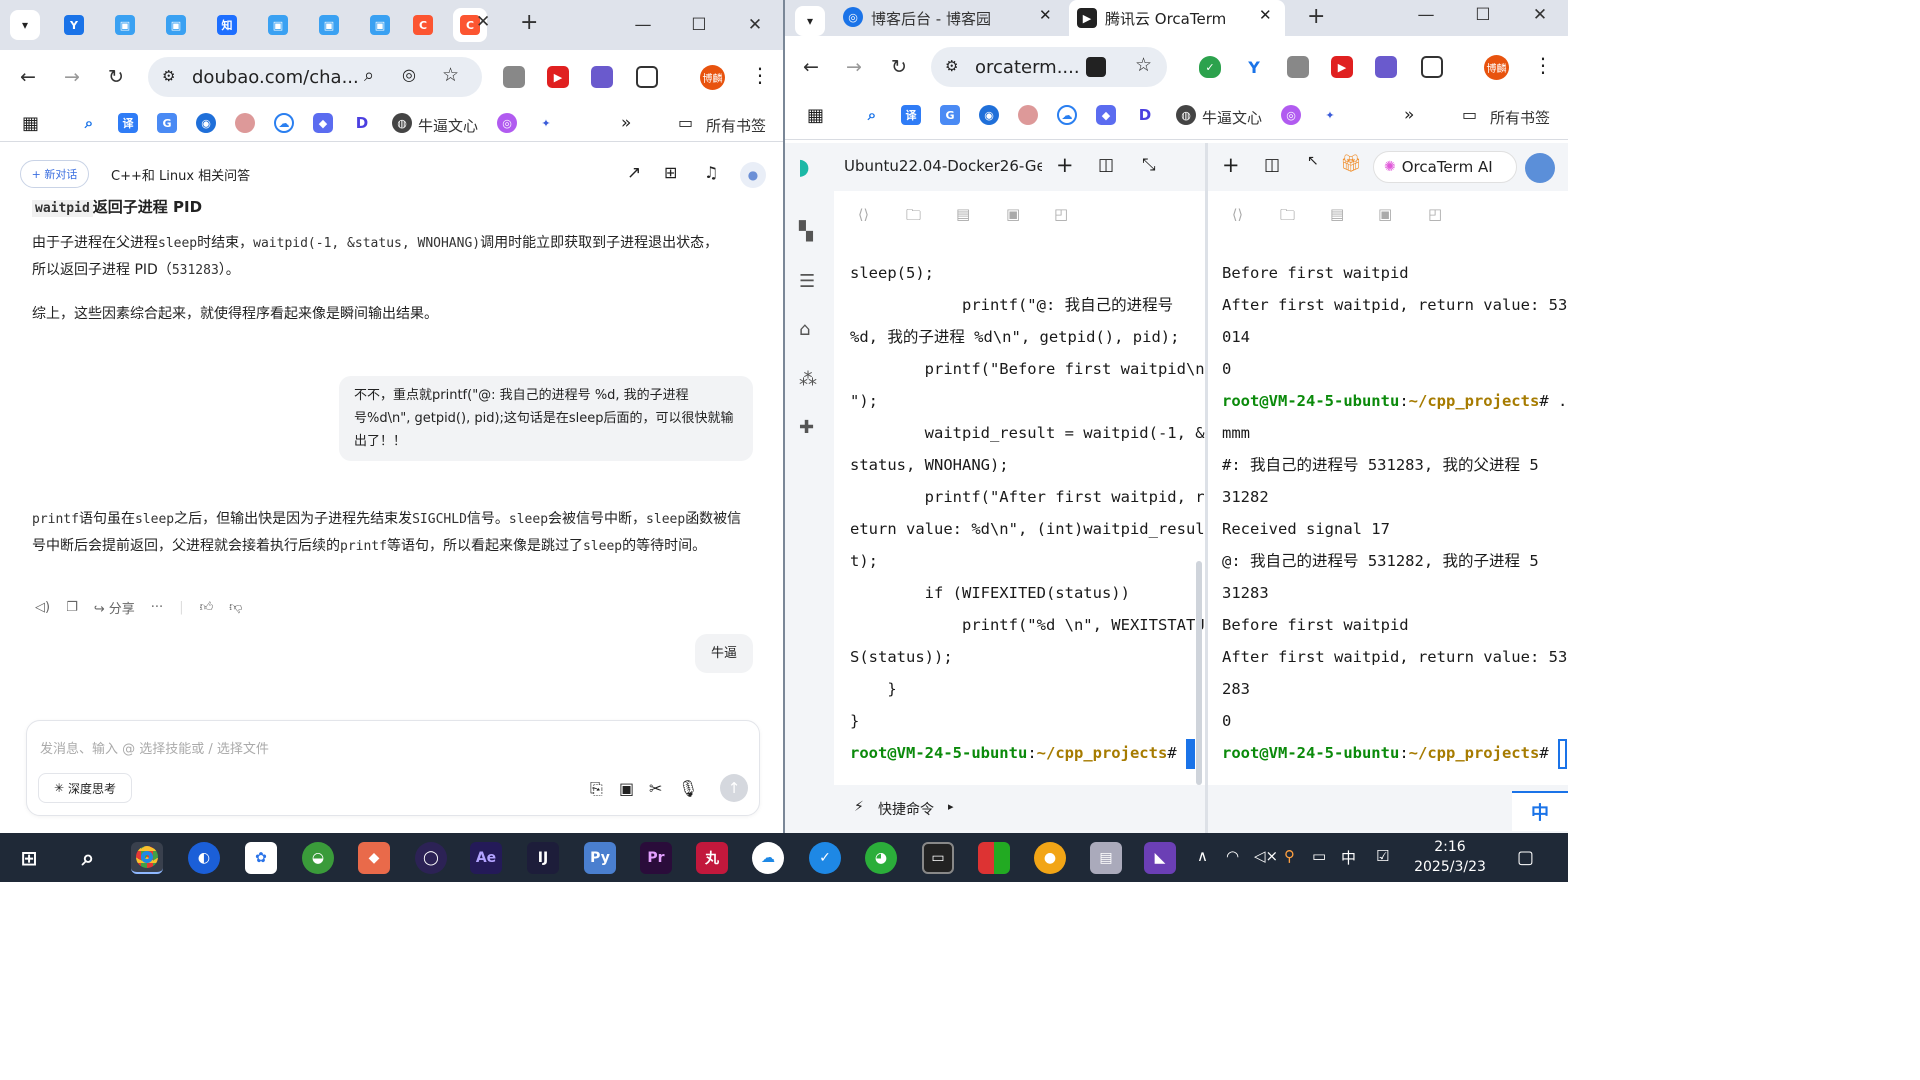  I want to click on app-icon-4: ◒, so click(318, 858).